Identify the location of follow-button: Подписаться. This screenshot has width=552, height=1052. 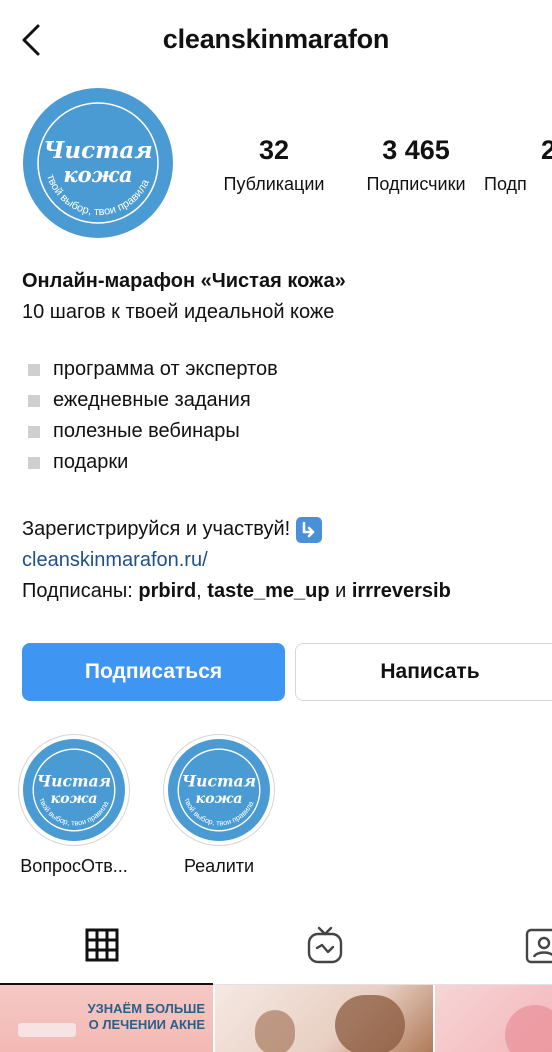
(153, 672).